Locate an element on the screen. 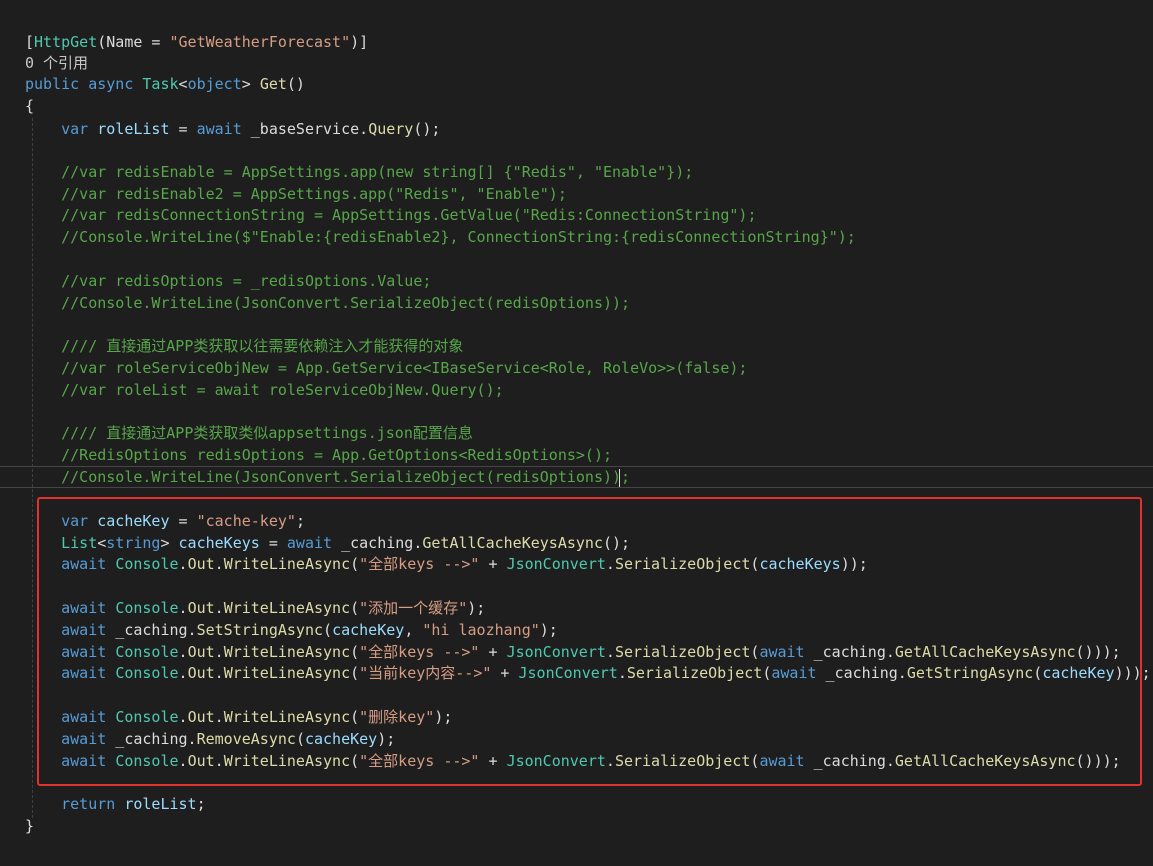 This screenshot has height=866, width=1153. keyword: return is located at coordinates (88, 804).